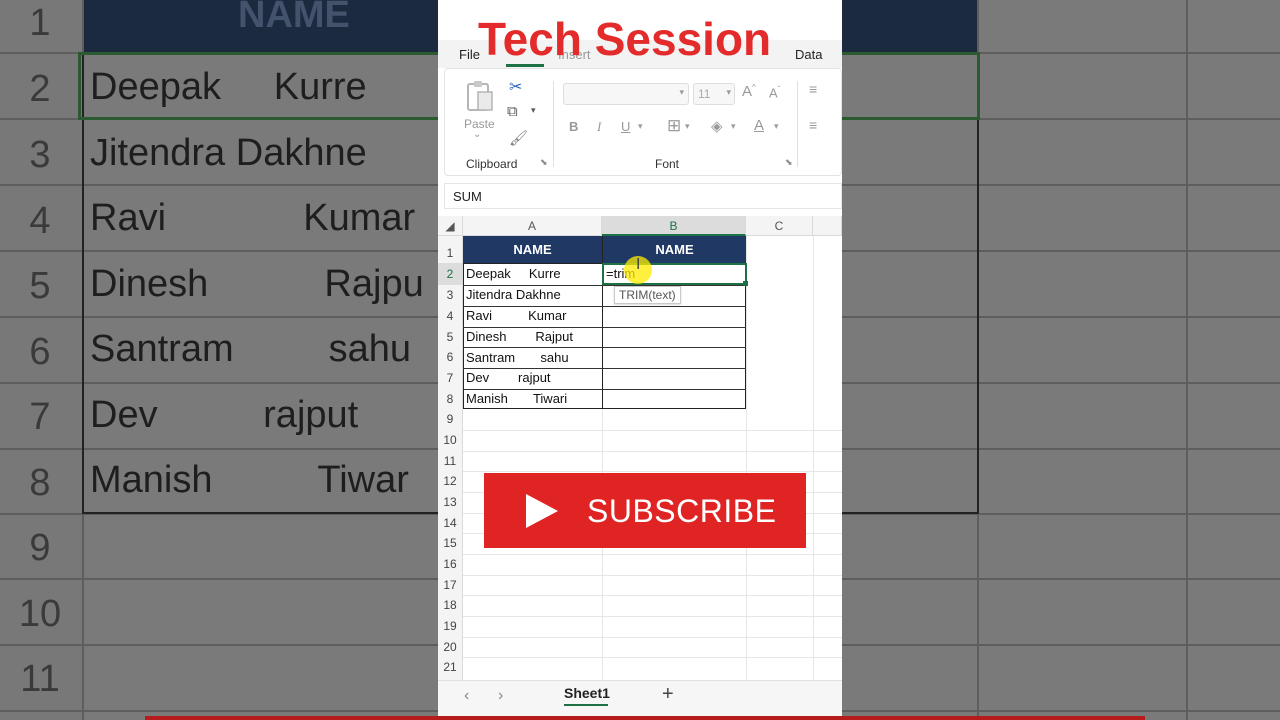  What do you see at coordinates (450, 440) in the screenshot?
I see `row-header: 10` at bounding box center [450, 440].